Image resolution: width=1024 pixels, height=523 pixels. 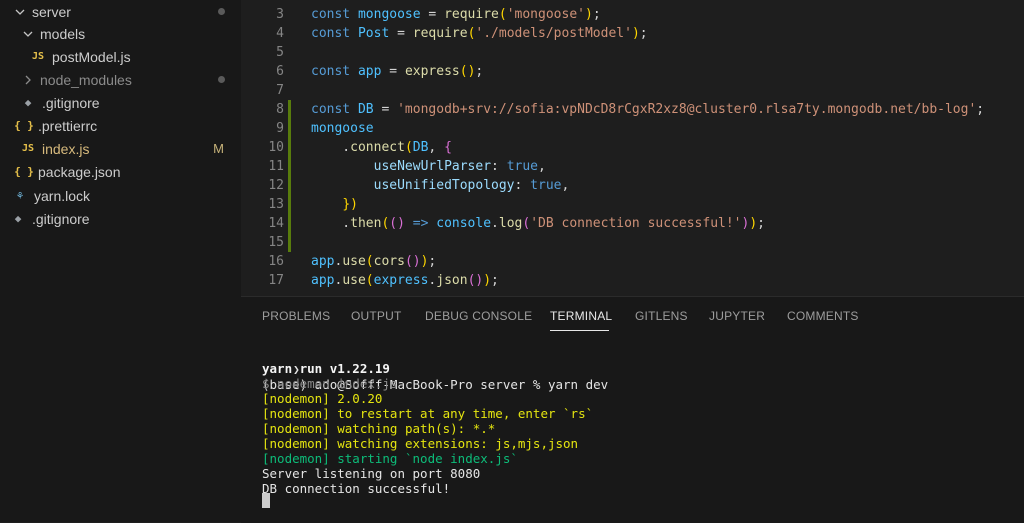 What do you see at coordinates (405, 280) in the screenshot?
I see `code-text: app.use(express.json());` at bounding box center [405, 280].